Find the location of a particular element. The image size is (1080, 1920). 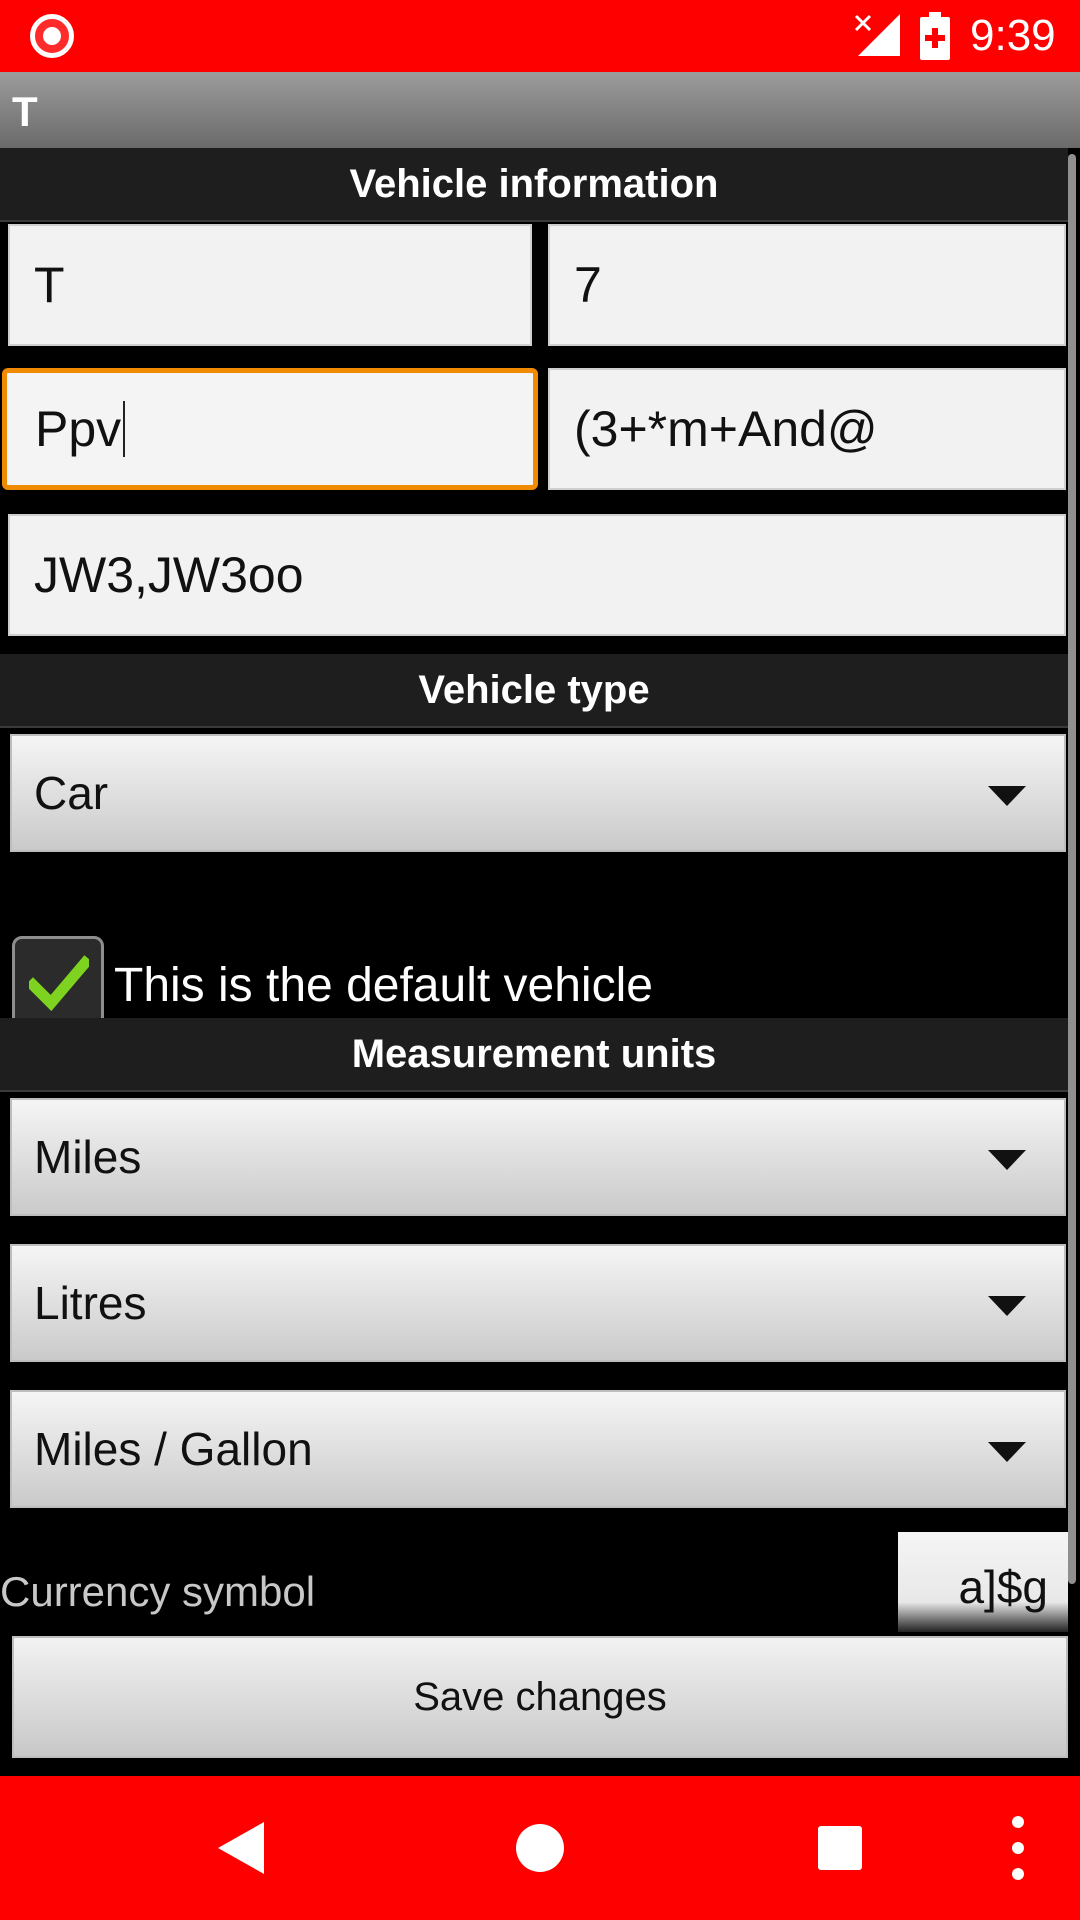

clock: 9:39 is located at coordinates (1013, 35).